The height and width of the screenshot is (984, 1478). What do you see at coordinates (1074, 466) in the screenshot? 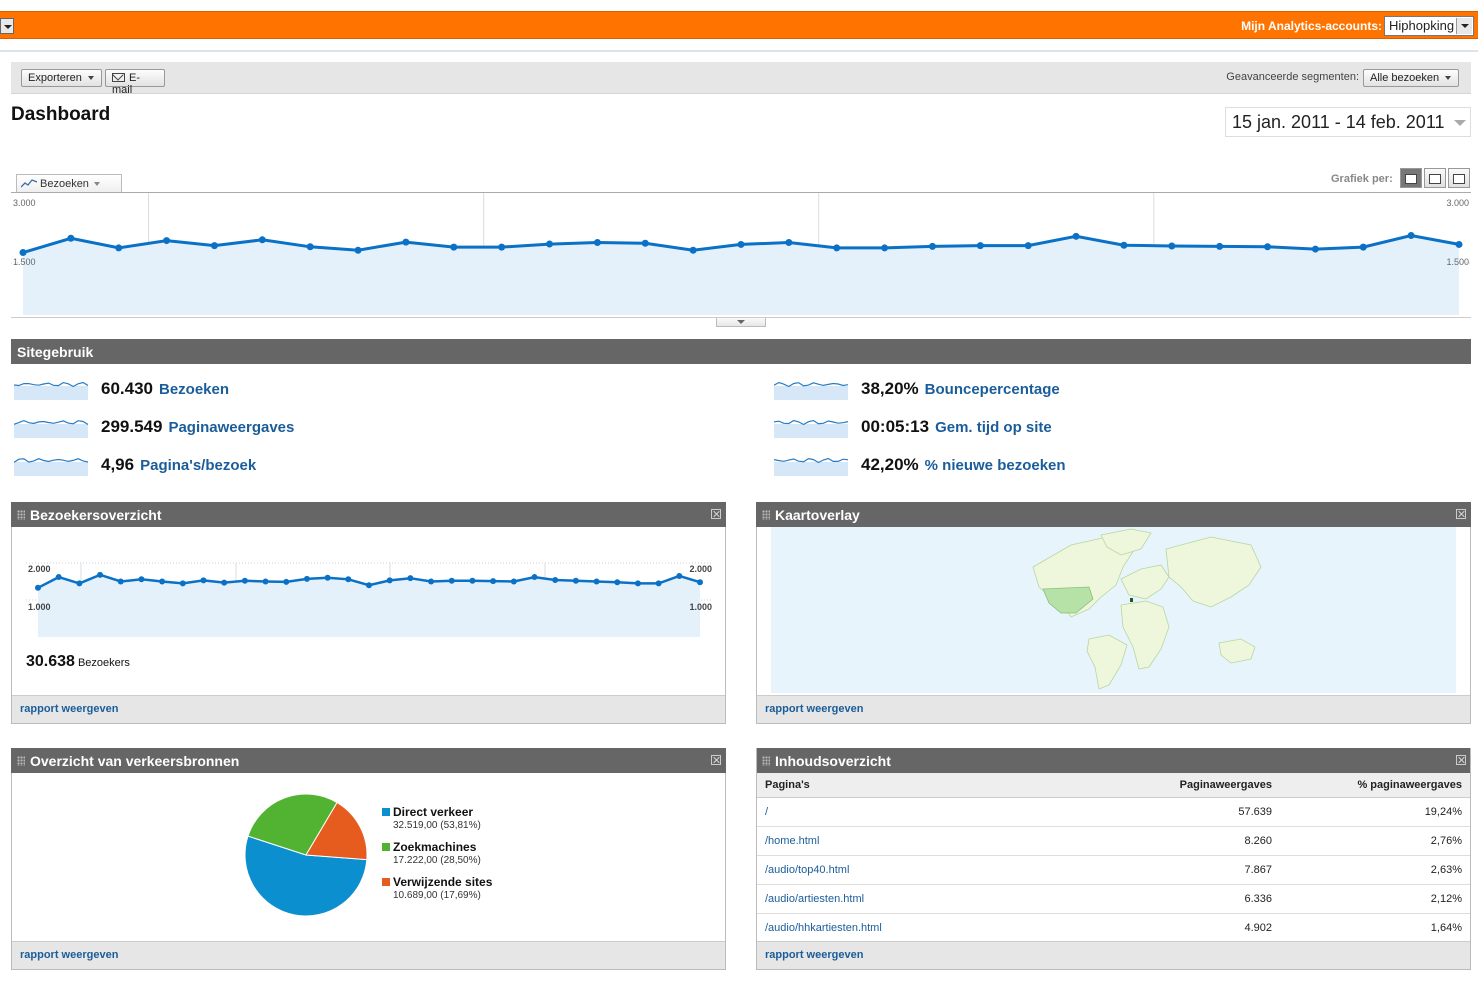
I see `usage-metric: 42,20% % nieuwe bezoeken` at bounding box center [1074, 466].